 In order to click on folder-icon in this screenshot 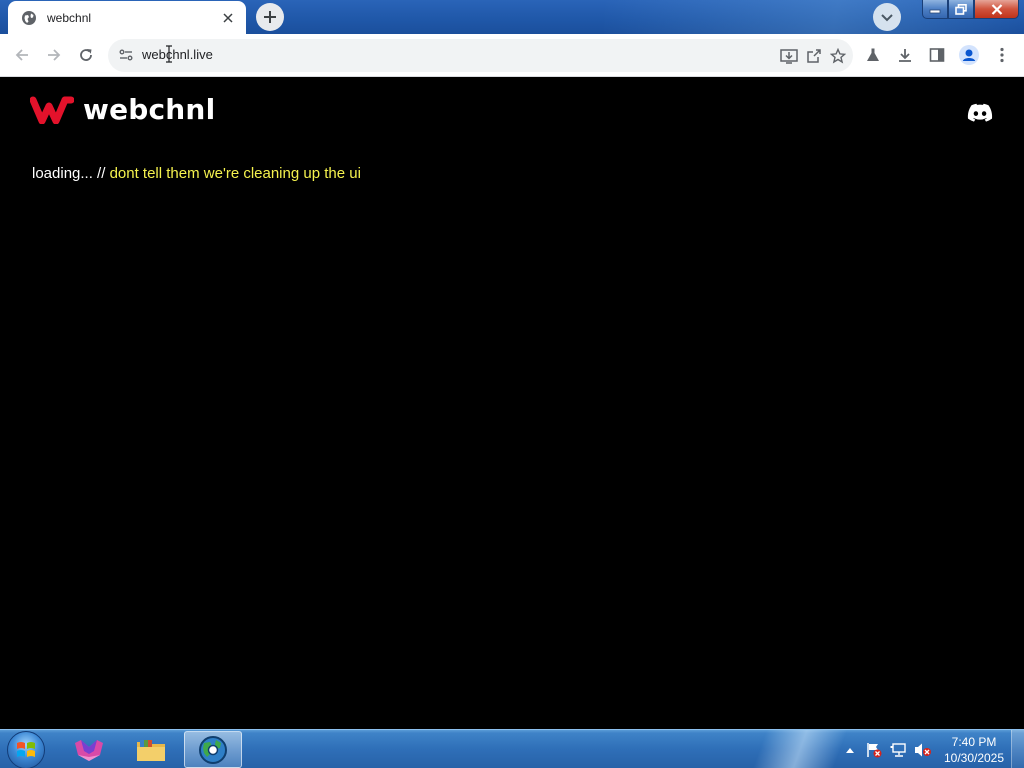, I will do `click(151, 750)`.